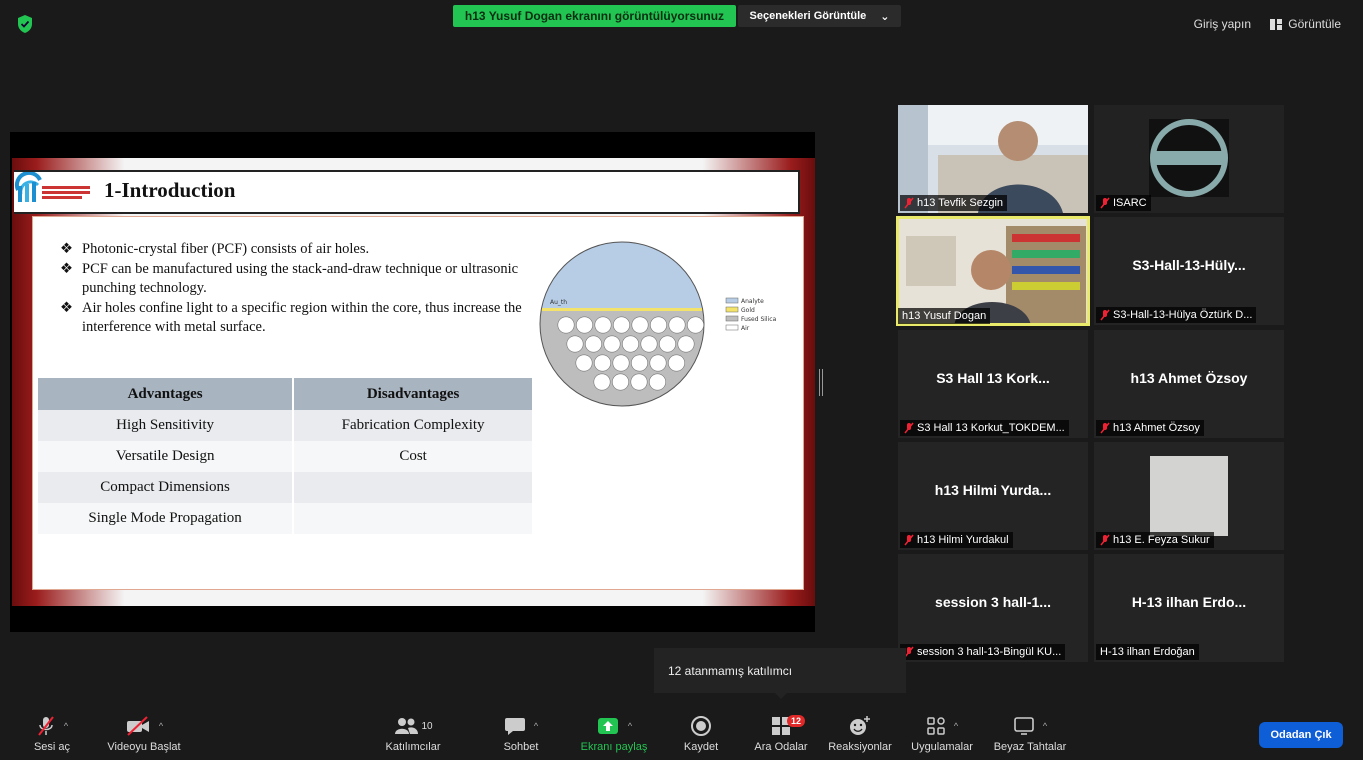 The width and height of the screenshot is (1363, 760). Describe the element at coordinates (413, 733) in the screenshot. I see `participants-button: 10 Katılımcılar` at that location.